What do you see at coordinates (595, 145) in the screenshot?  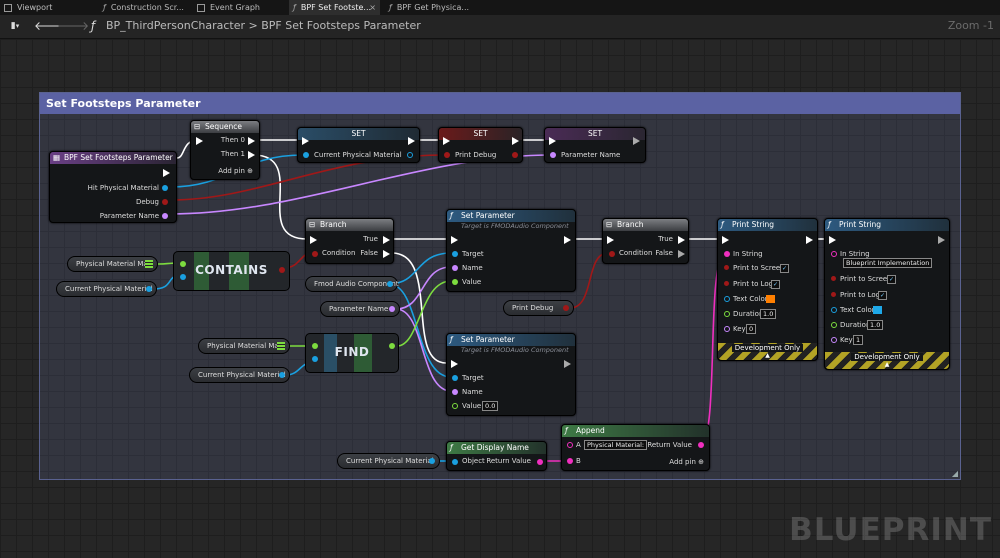 I see `set-parameter-name-node: SET Parameter Name` at bounding box center [595, 145].